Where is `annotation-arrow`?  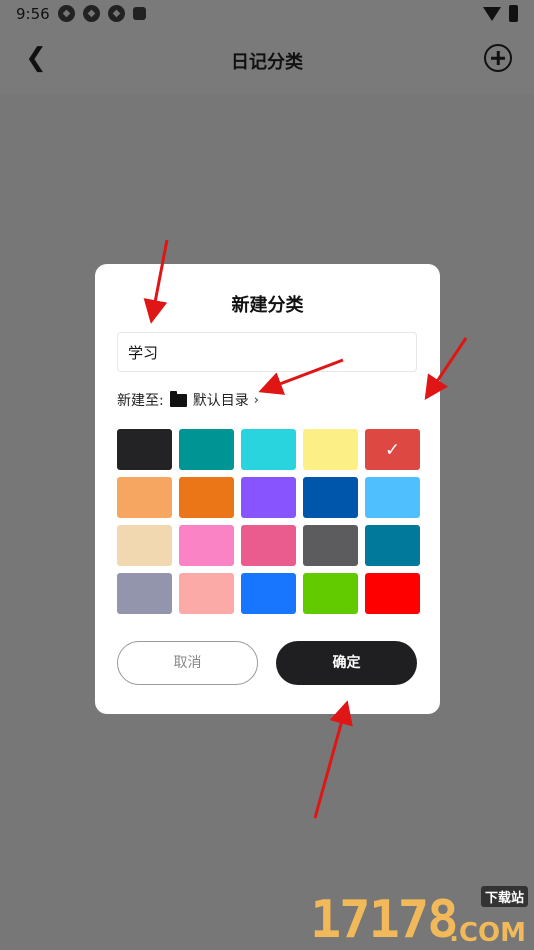 annotation-arrow is located at coordinates (333, 759).